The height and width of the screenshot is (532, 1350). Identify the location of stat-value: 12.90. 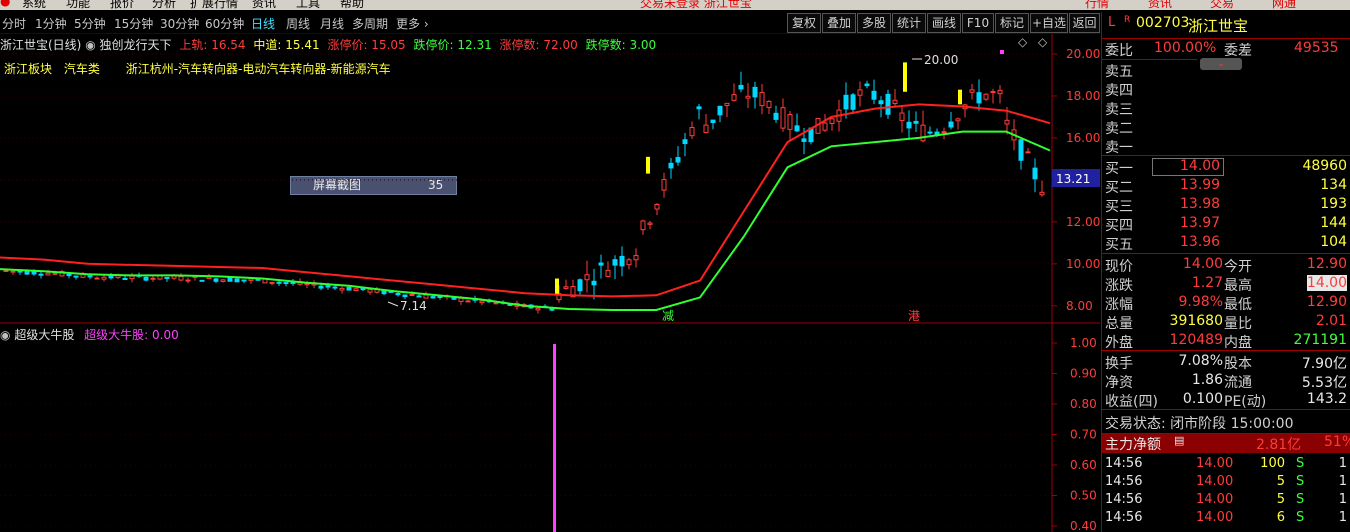
(1326, 302).